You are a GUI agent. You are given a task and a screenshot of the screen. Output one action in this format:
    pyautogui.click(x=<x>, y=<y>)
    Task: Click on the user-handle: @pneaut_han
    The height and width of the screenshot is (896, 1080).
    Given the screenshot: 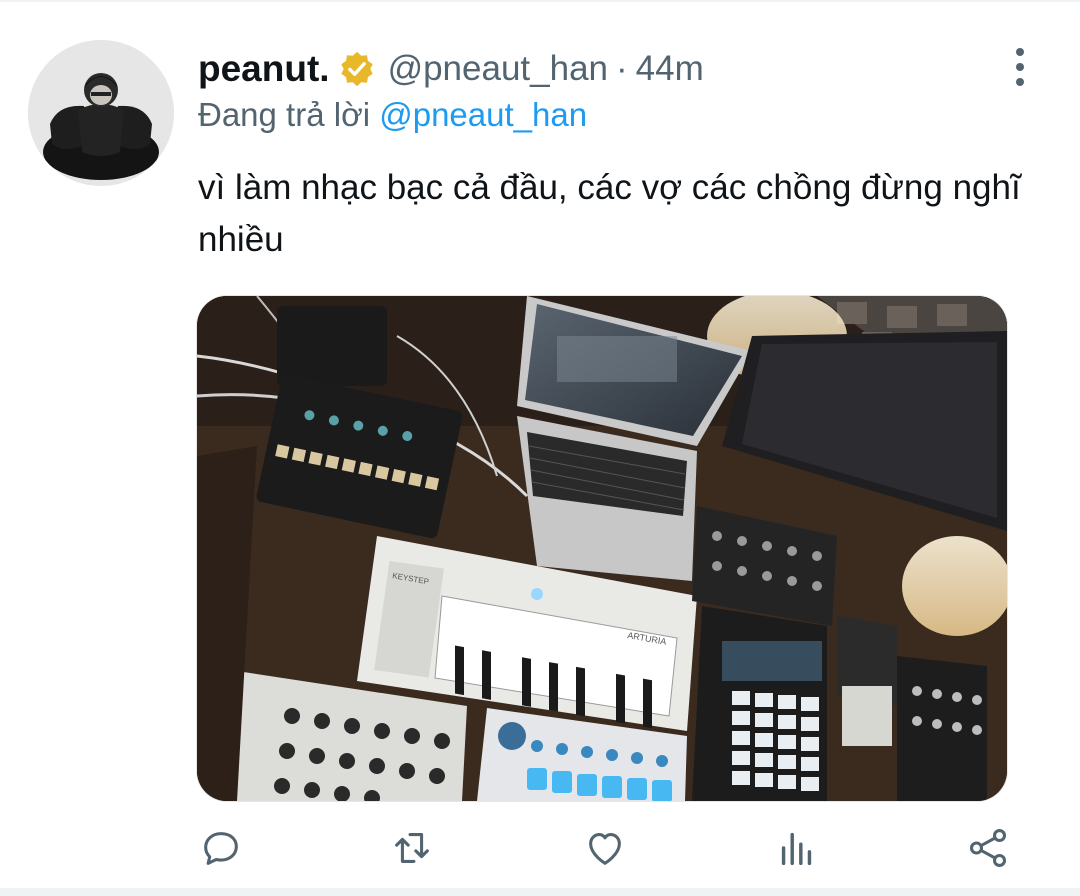 What is the action you would take?
    pyautogui.click(x=498, y=69)
    